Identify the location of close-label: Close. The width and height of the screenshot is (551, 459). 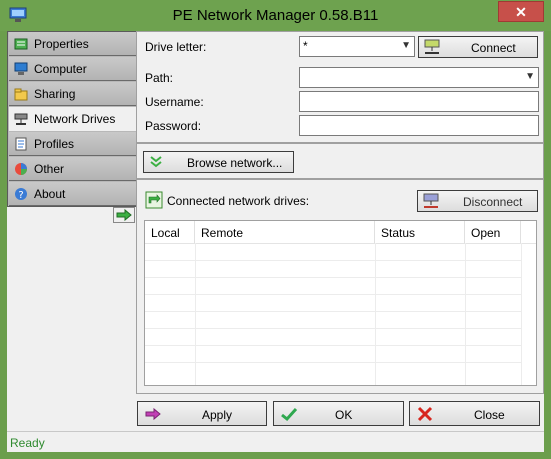
(489, 415).